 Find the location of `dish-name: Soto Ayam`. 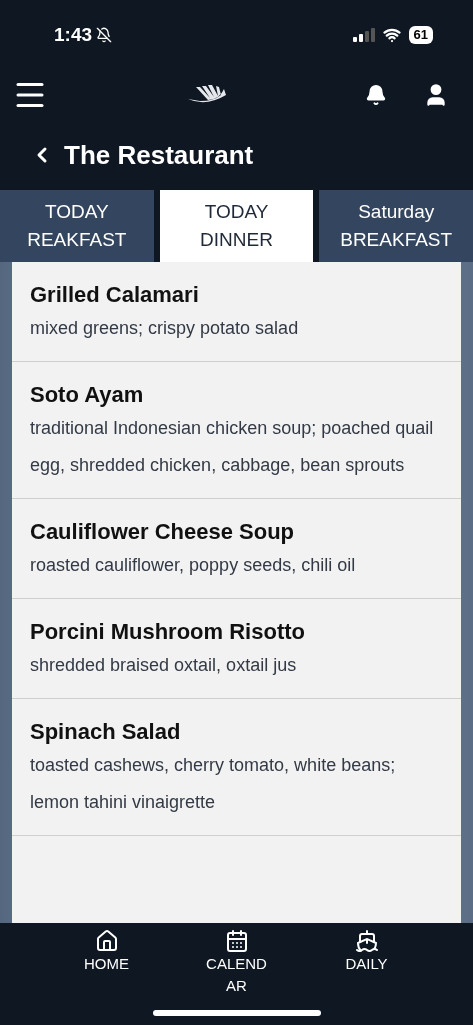

dish-name: Soto Ayam is located at coordinates (87, 395).